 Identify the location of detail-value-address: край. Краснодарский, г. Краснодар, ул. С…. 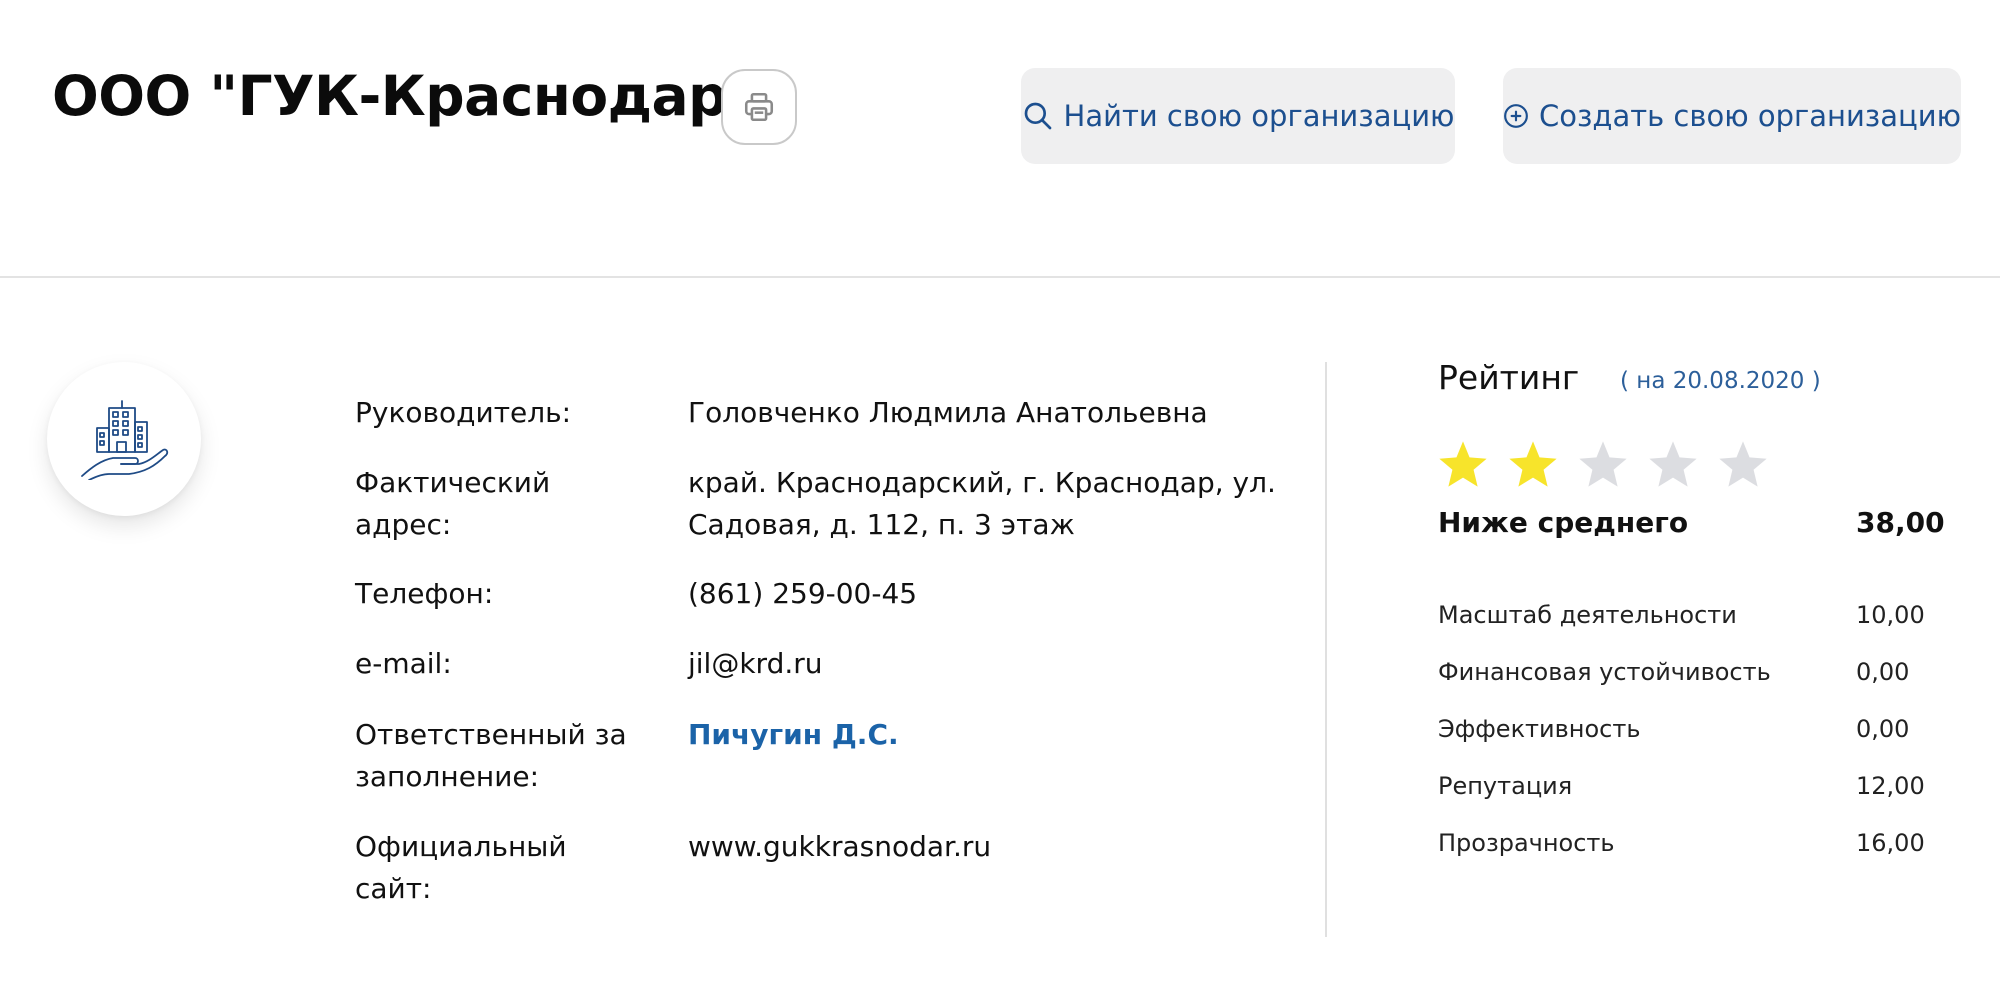
(982, 503).